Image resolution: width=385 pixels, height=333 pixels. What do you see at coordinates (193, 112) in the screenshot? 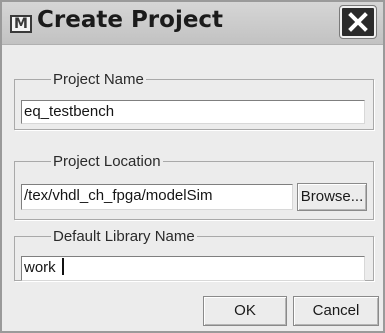
I see `project-name-field: eq_testbench` at bounding box center [193, 112].